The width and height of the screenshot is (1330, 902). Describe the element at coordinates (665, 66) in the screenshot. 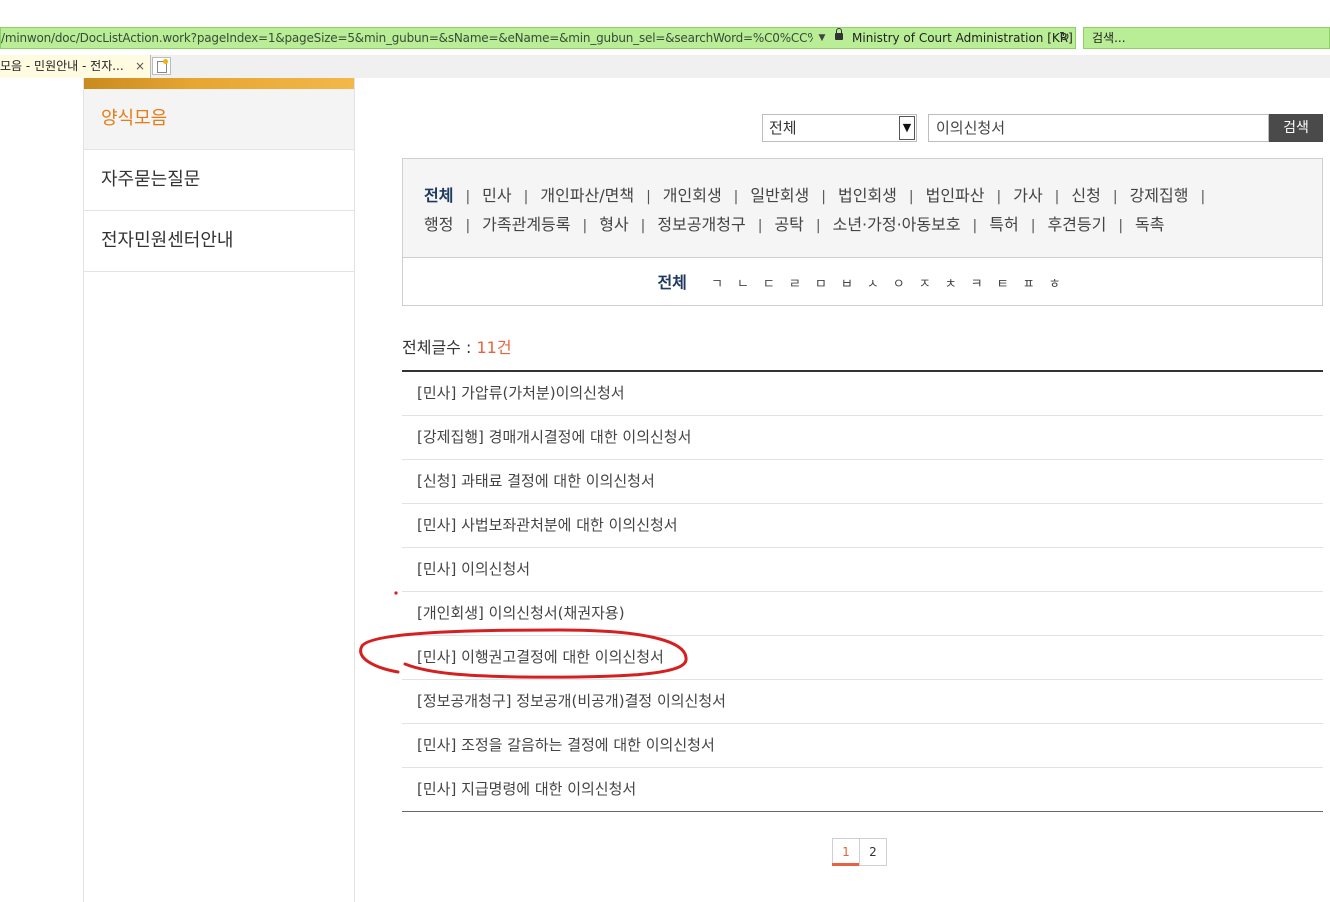

I see `tab-strip: 모음 - 민원안내 - 전자... ×` at that location.